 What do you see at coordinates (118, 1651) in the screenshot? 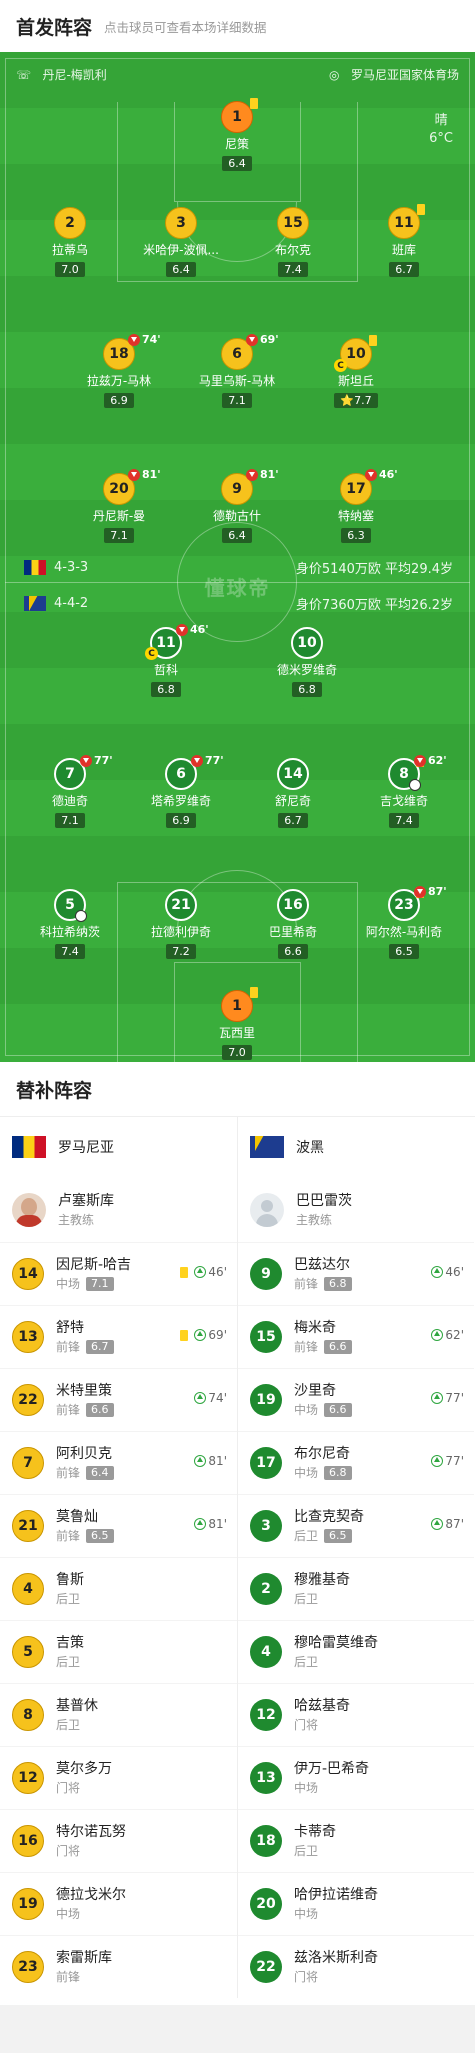
I see `bench-player-row: 5 吉策 后卫` at bounding box center [118, 1651].